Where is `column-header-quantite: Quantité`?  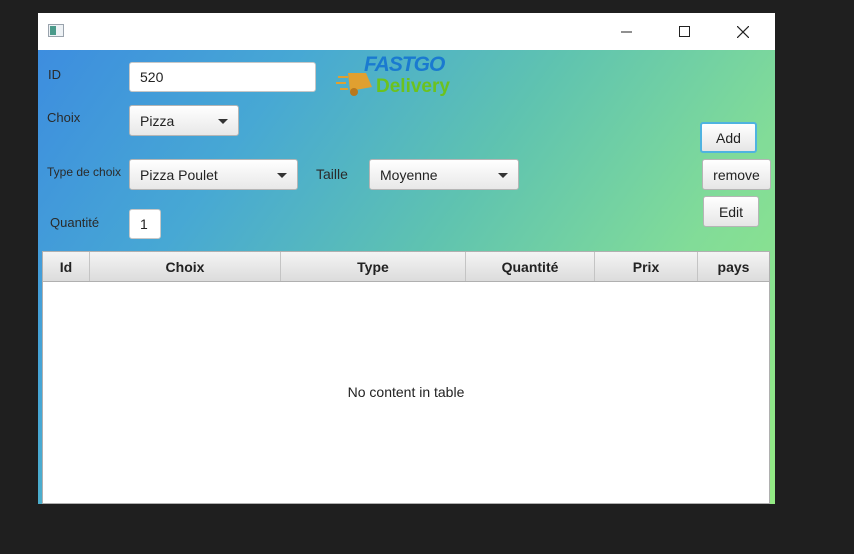 column-header-quantite: Quantité is located at coordinates (530, 266).